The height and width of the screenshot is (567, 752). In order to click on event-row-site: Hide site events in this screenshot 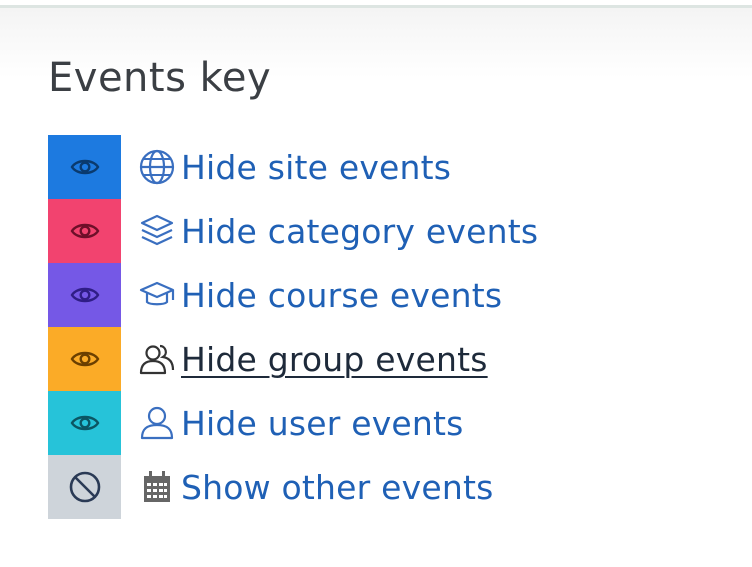, I will do `click(293, 167)`.